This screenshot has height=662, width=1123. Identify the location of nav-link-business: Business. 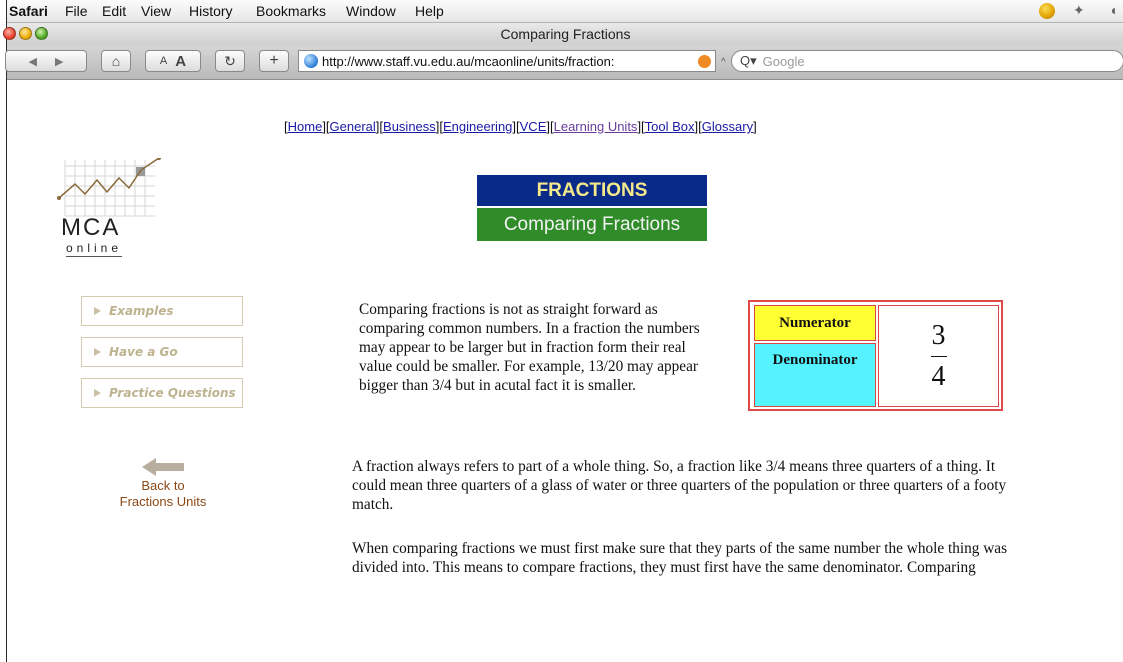
(409, 126).